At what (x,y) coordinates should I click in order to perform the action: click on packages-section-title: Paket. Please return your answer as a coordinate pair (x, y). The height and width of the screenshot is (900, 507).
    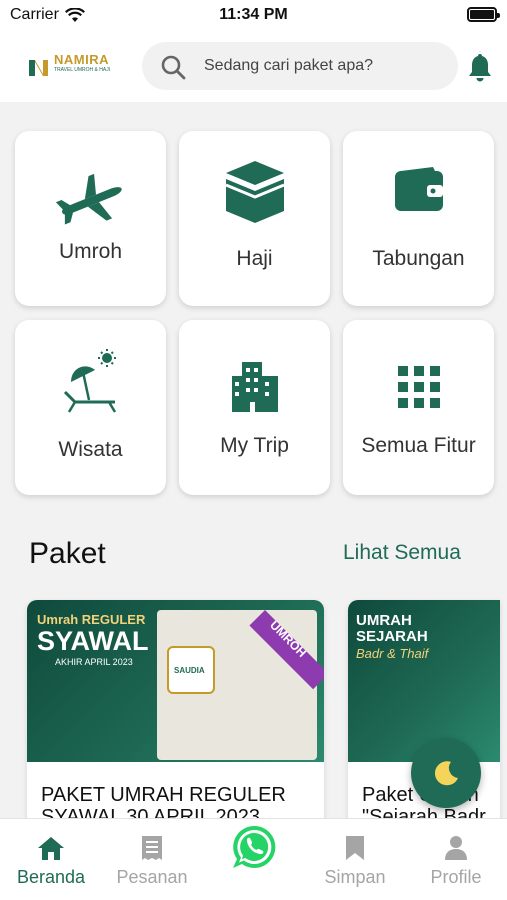
    Looking at the image, I should click on (67, 553).